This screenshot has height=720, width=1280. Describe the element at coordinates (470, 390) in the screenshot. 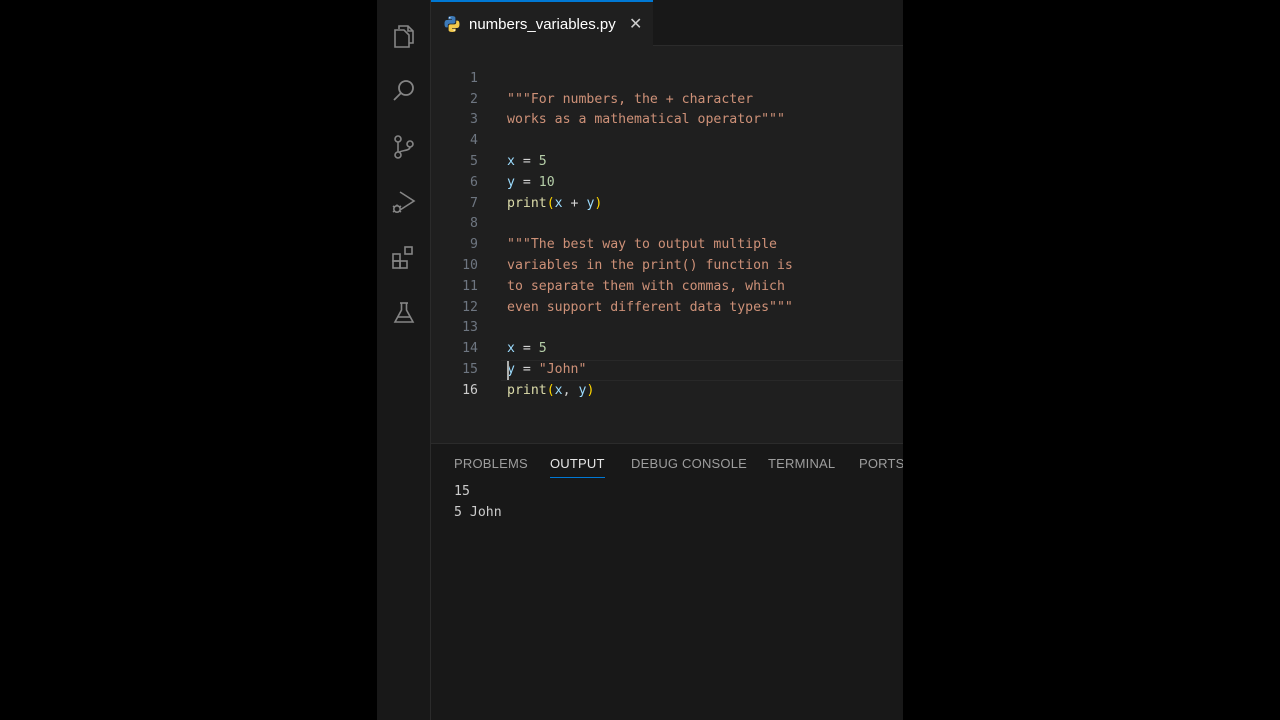

I see `line-number: 16` at that location.